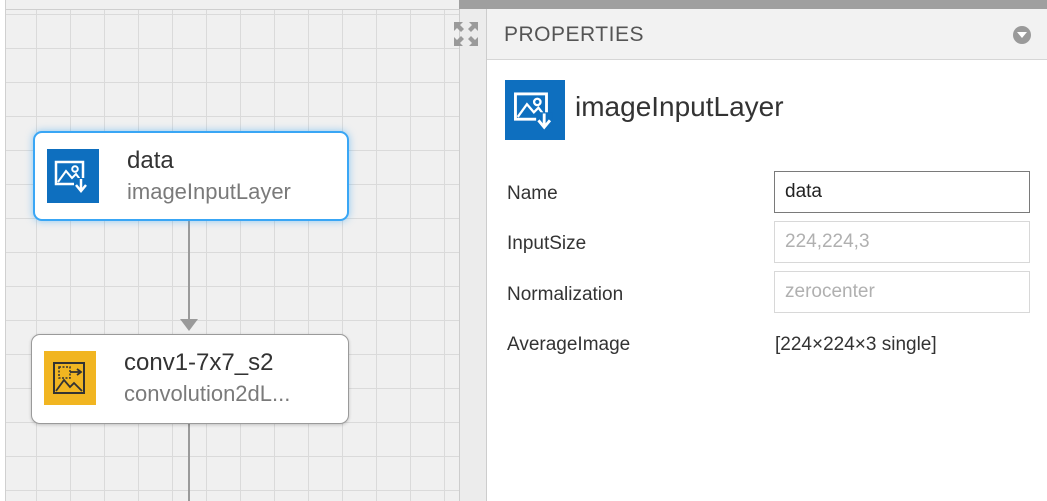  What do you see at coordinates (3, 250) in the screenshot?
I see `canvas-left-border` at bounding box center [3, 250].